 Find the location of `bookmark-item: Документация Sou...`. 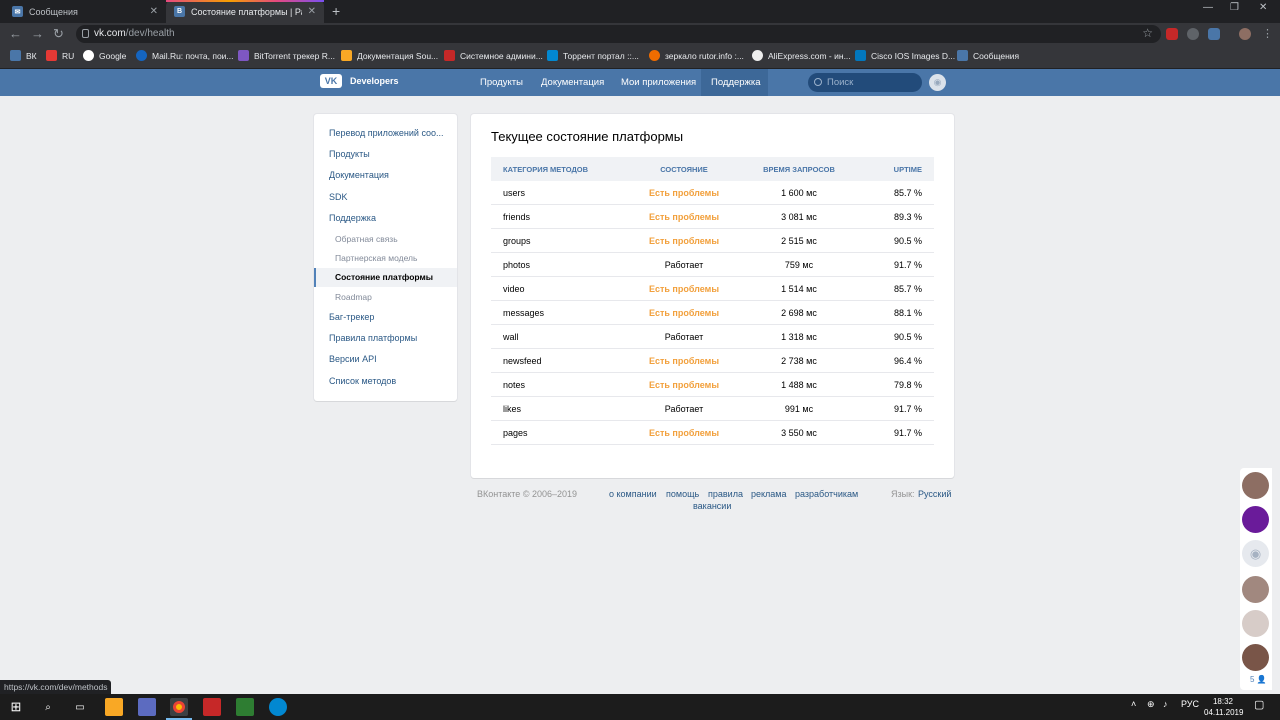

bookmark-item: Документация Sou... is located at coordinates (389, 55).